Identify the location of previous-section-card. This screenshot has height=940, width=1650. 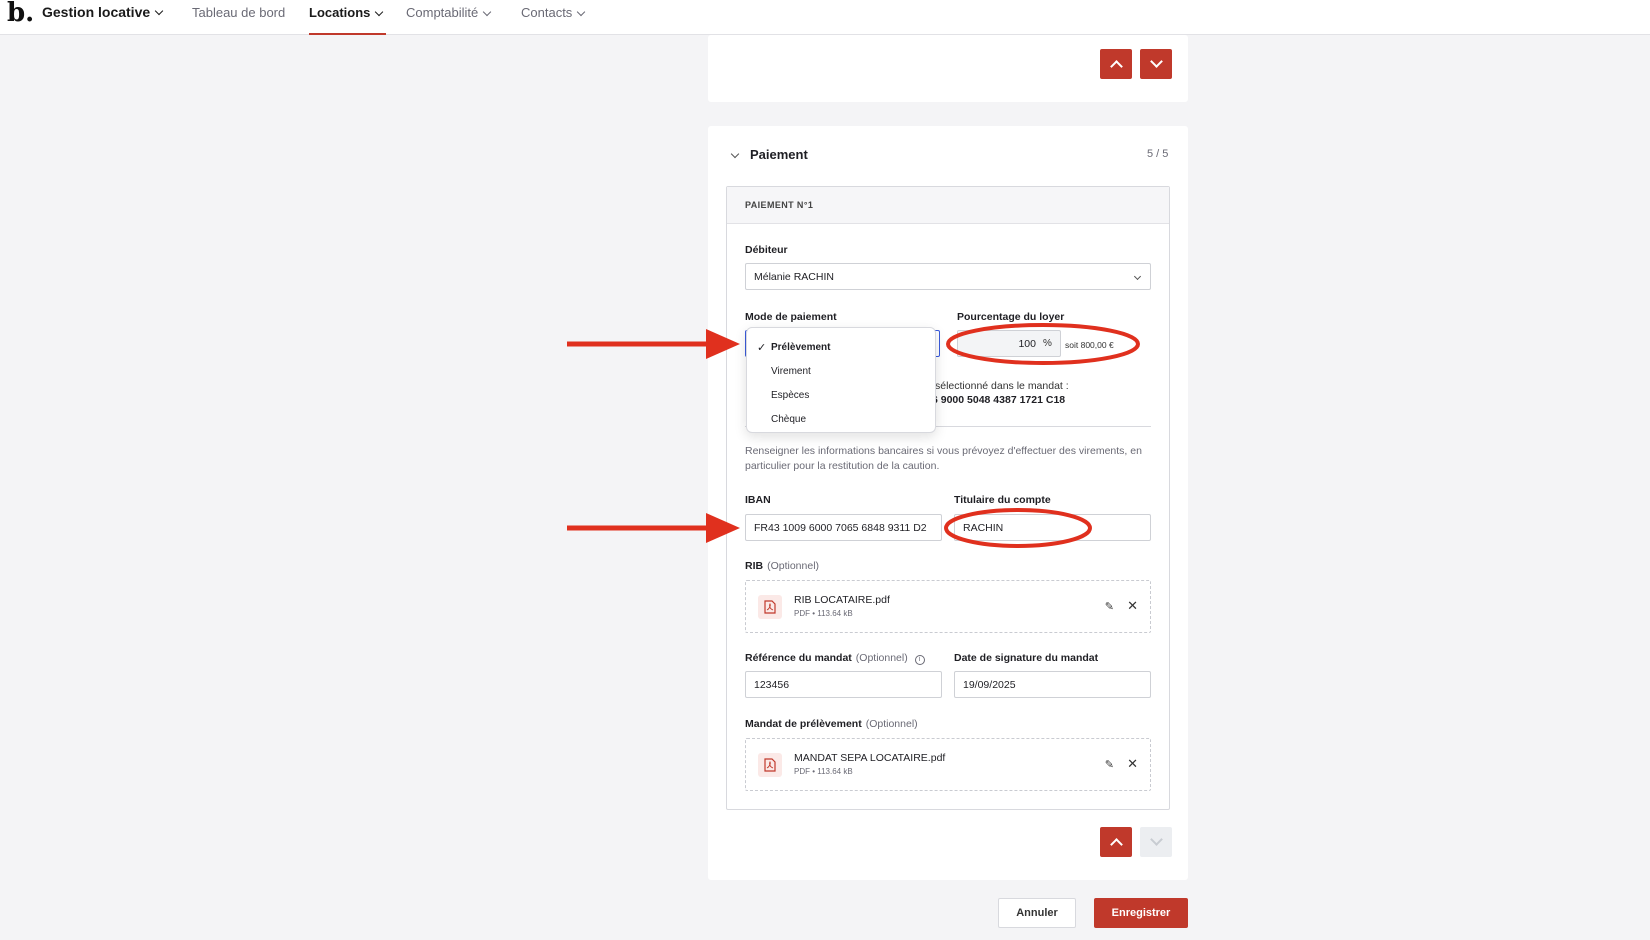
(948, 68).